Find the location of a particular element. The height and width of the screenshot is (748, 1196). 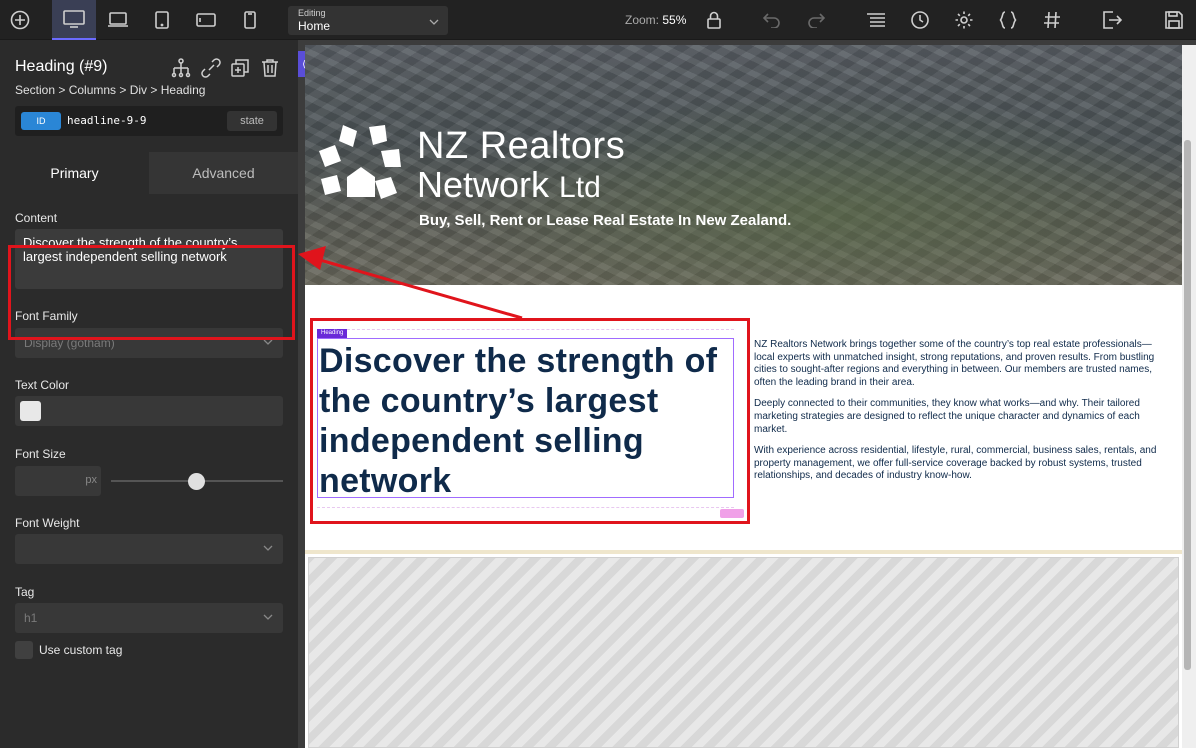

highlight-box-heading is located at coordinates (530, 421).